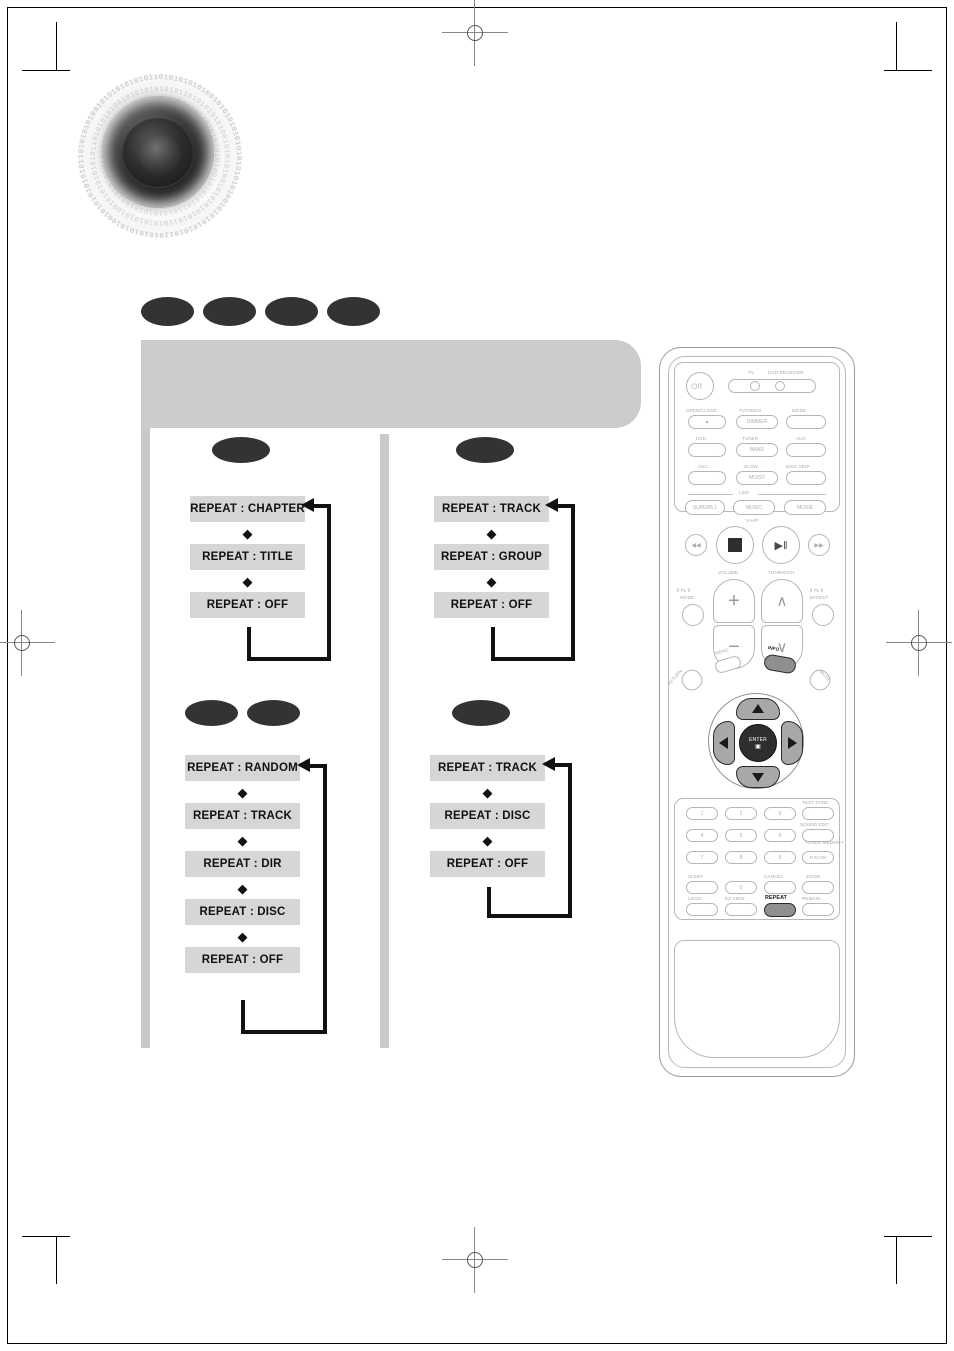 This screenshot has height=1351, width=954. Describe the element at coordinates (792, 743) in the screenshot. I see `chevron-right-icon` at that location.